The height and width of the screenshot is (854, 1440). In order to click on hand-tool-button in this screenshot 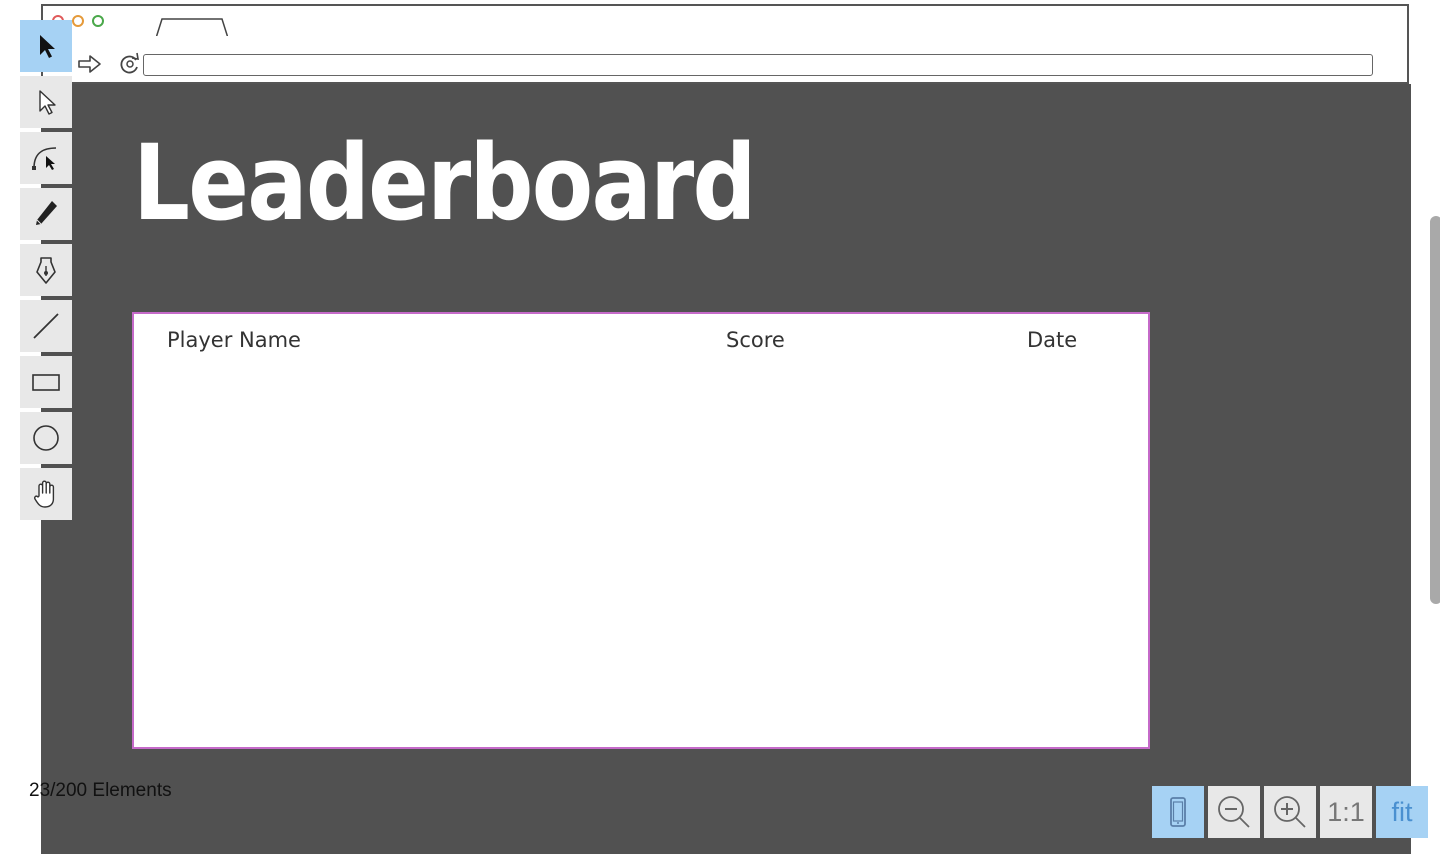, I will do `click(46, 494)`.